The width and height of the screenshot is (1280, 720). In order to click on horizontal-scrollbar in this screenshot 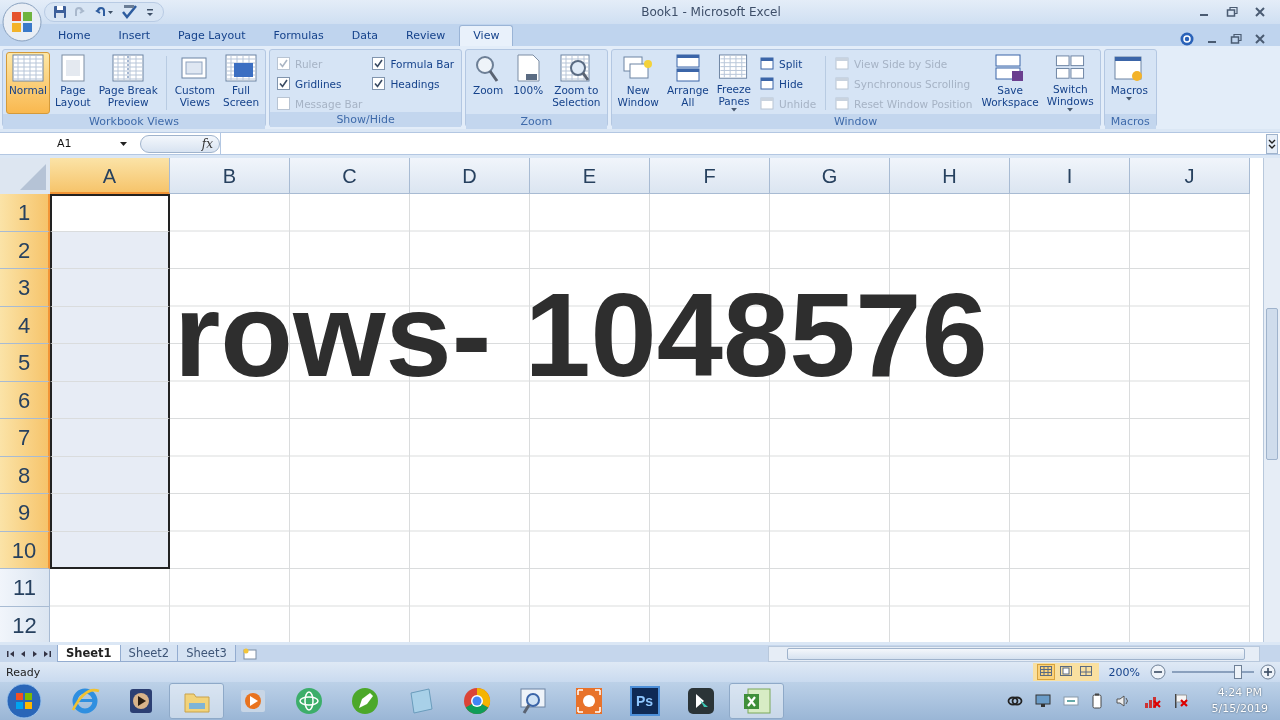, I will do `click(1014, 653)`.